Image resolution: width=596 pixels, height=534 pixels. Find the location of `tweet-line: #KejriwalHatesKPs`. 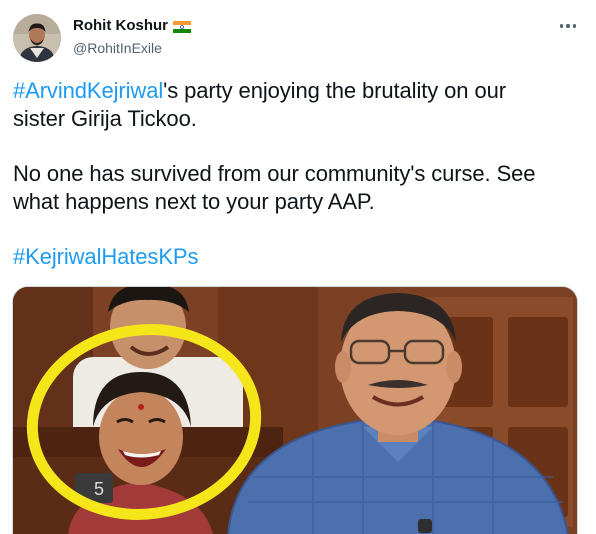

tweet-line: #KejriwalHatesKPs is located at coordinates (298, 257).